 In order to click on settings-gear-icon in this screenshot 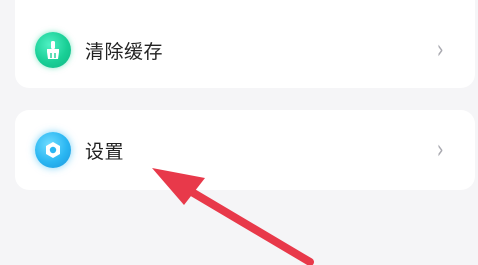, I will do `click(53, 150)`.